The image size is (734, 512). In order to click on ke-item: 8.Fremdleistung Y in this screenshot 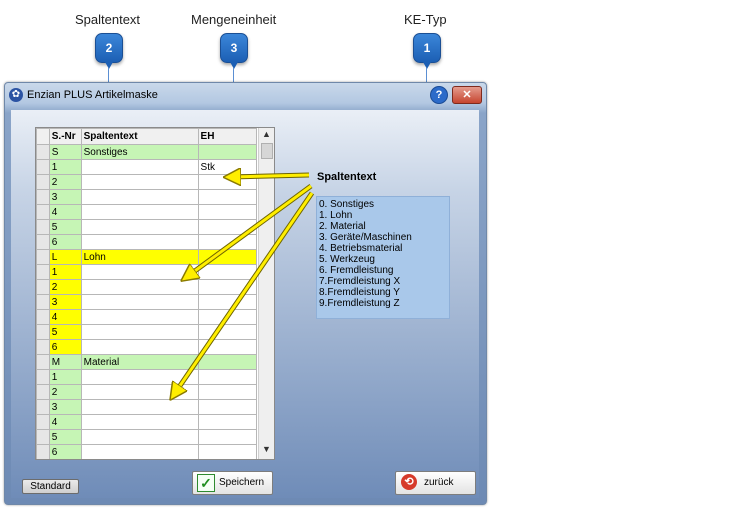, I will do `click(359, 292)`.